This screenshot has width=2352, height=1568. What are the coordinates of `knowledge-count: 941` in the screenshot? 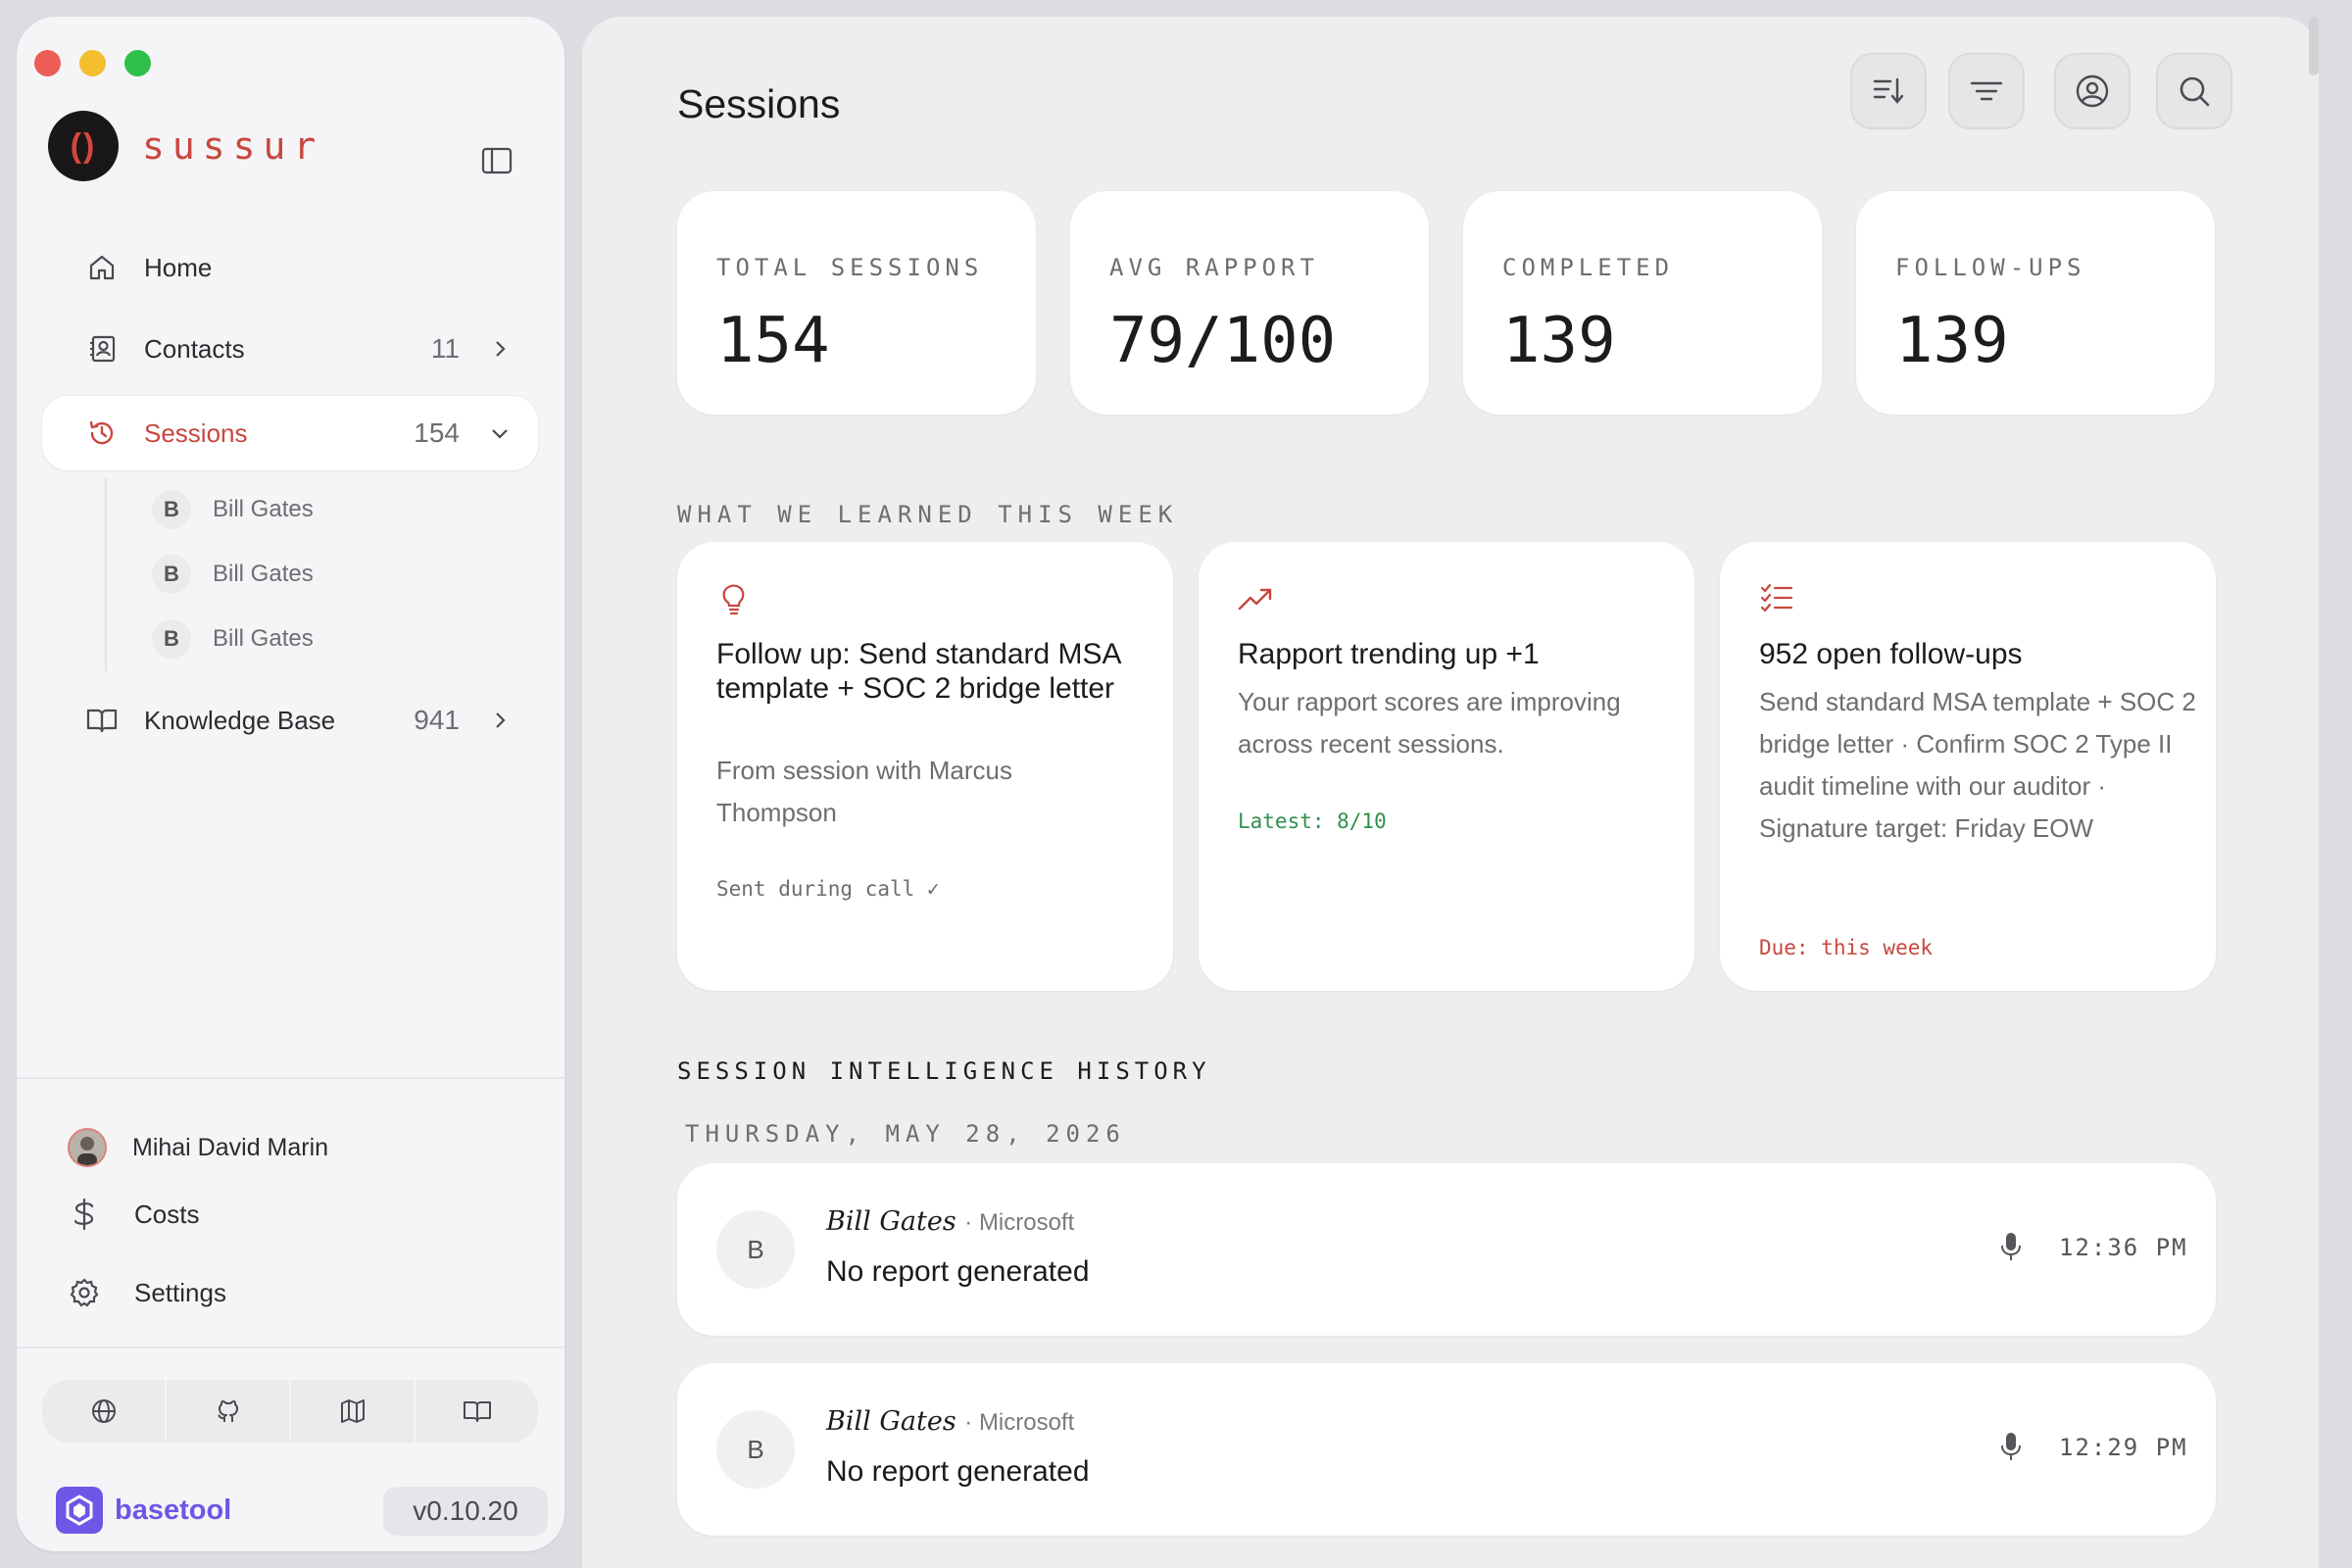 It's located at (437, 720).